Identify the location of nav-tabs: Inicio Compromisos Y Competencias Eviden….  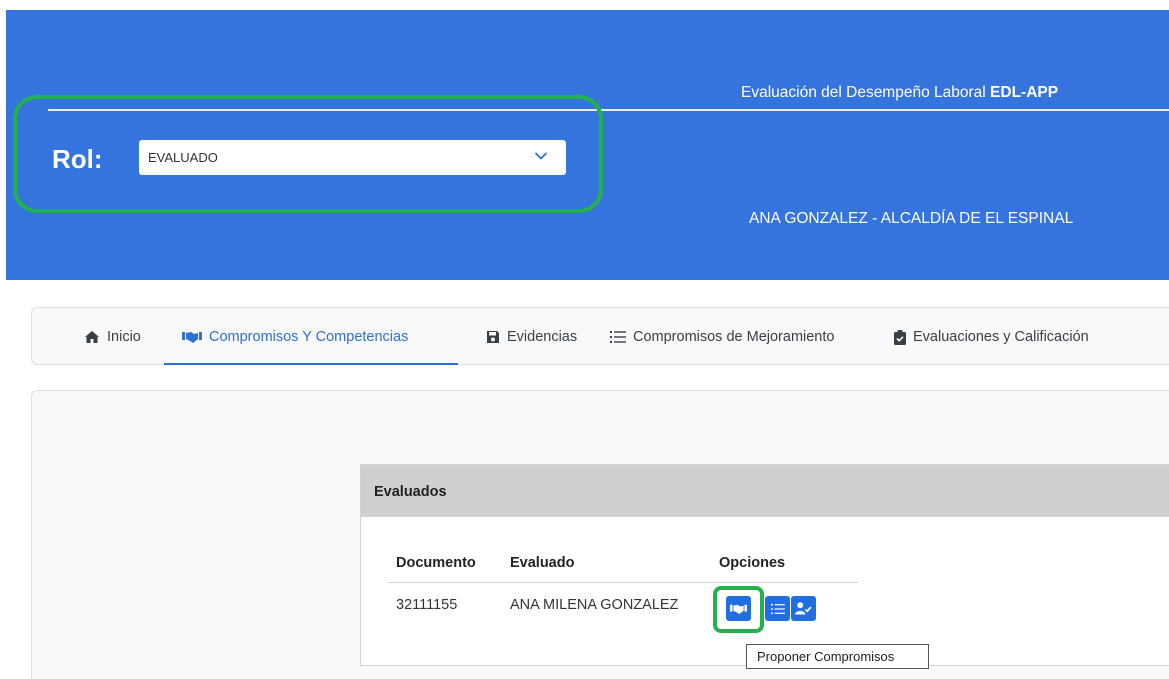
(600, 336).